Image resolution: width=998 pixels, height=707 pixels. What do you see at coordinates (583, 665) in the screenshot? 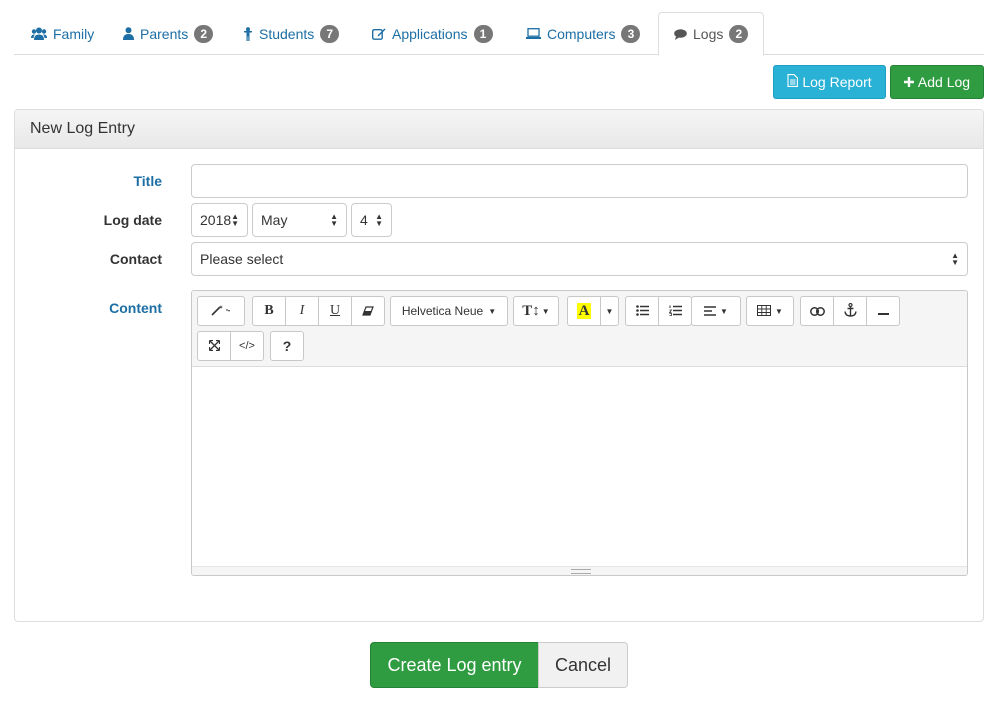
I see `cancel-button: Cancel` at bounding box center [583, 665].